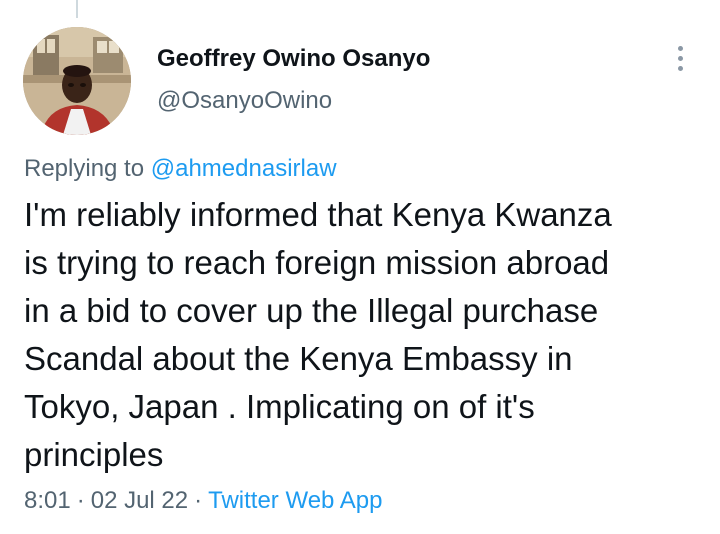 This screenshot has width=720, height=534. I want to click on replying-to-line: Replying to @ahmednasirlaw, so click(180, 169).